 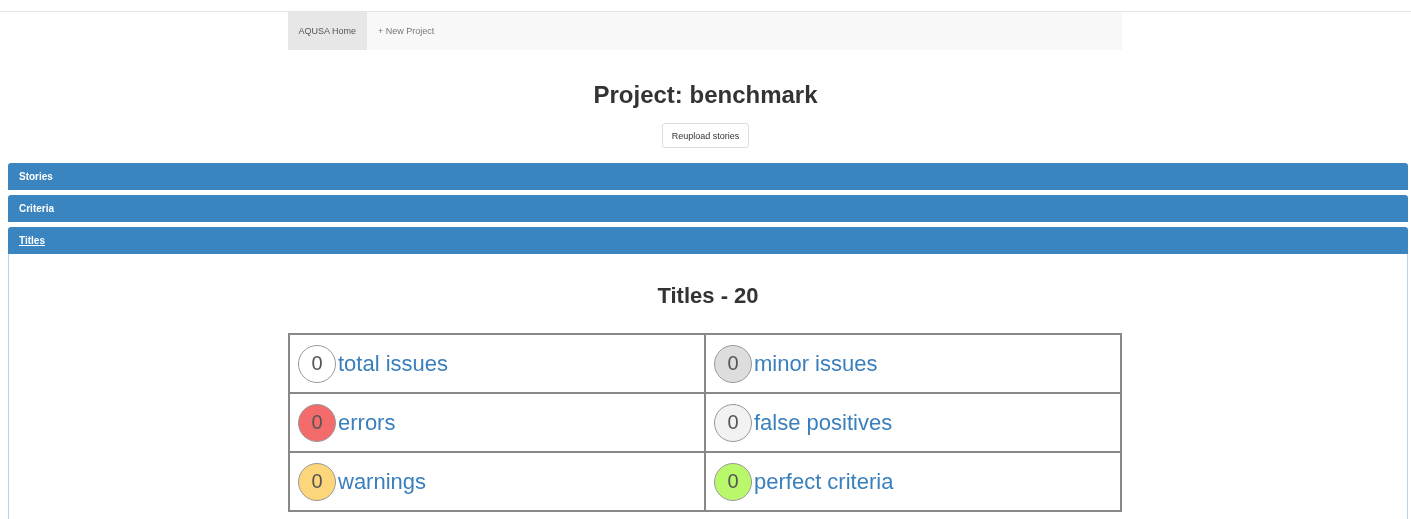 I want to click on stat-link: false positives, so click(x=823, y=422).